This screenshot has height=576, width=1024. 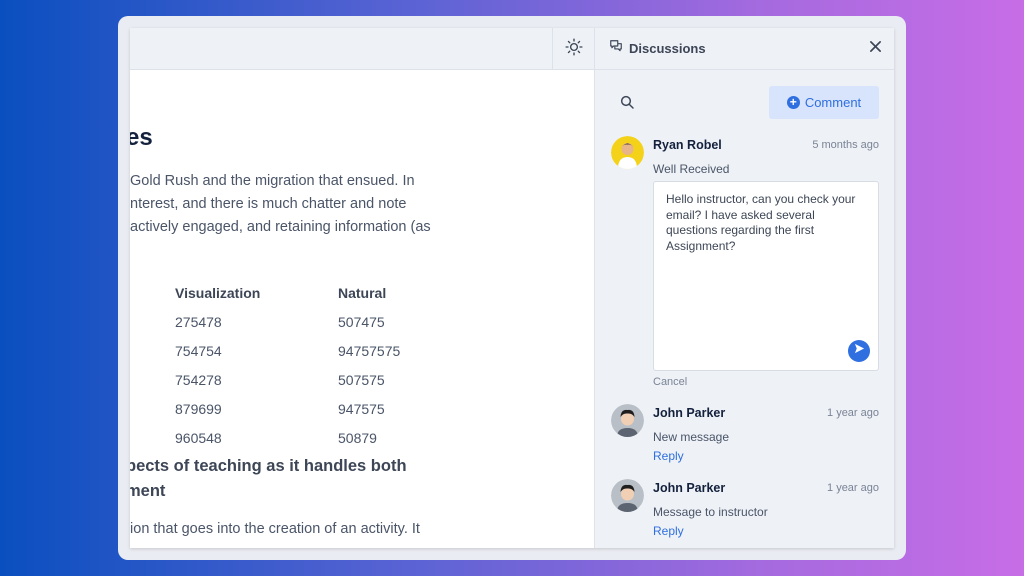 I want to click on close-button, so click(x=875, y=49).